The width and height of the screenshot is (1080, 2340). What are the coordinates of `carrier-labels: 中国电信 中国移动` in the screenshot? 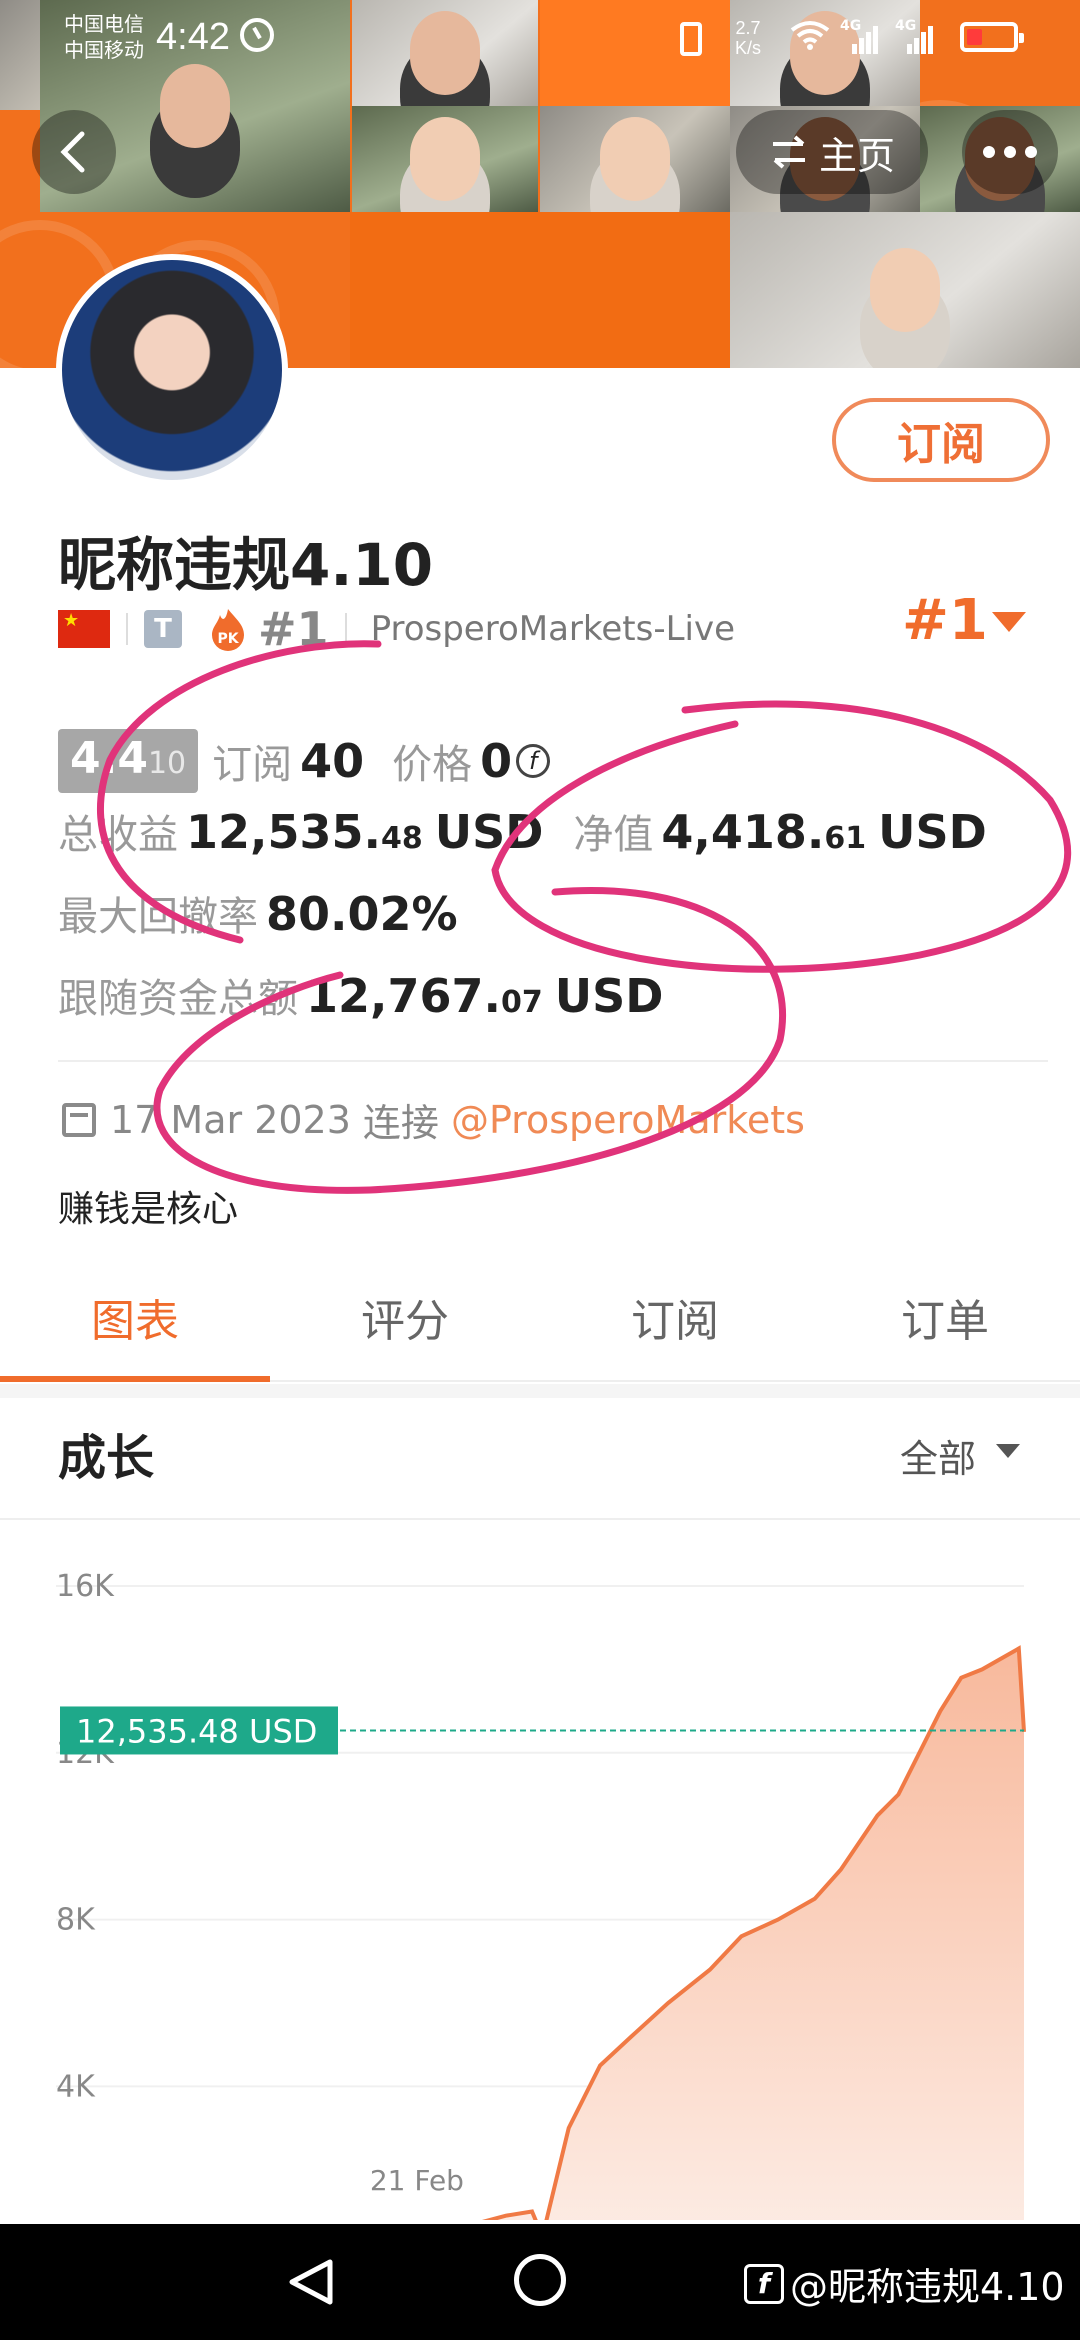 It's located at (104, 38).